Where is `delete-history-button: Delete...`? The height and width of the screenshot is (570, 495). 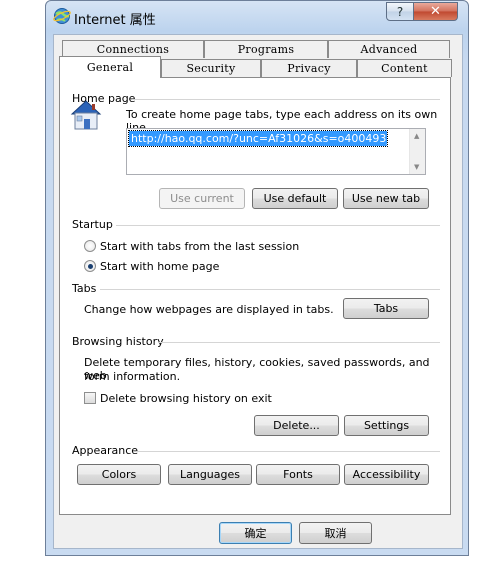
delete-history-button: Delete... is located at coordinates (296, 425).